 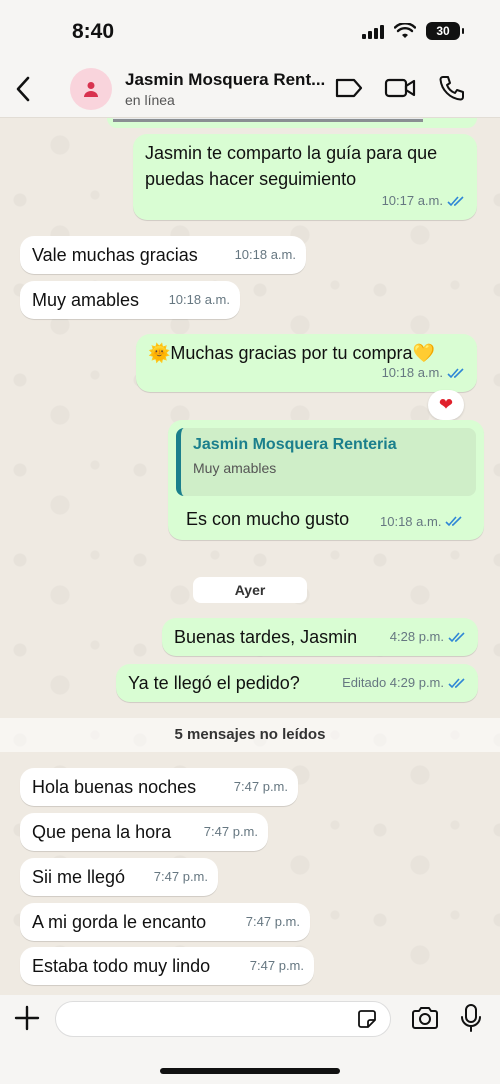 I want to click on message-text: Estaba todo muy lindo, so click(x=121, y=966).